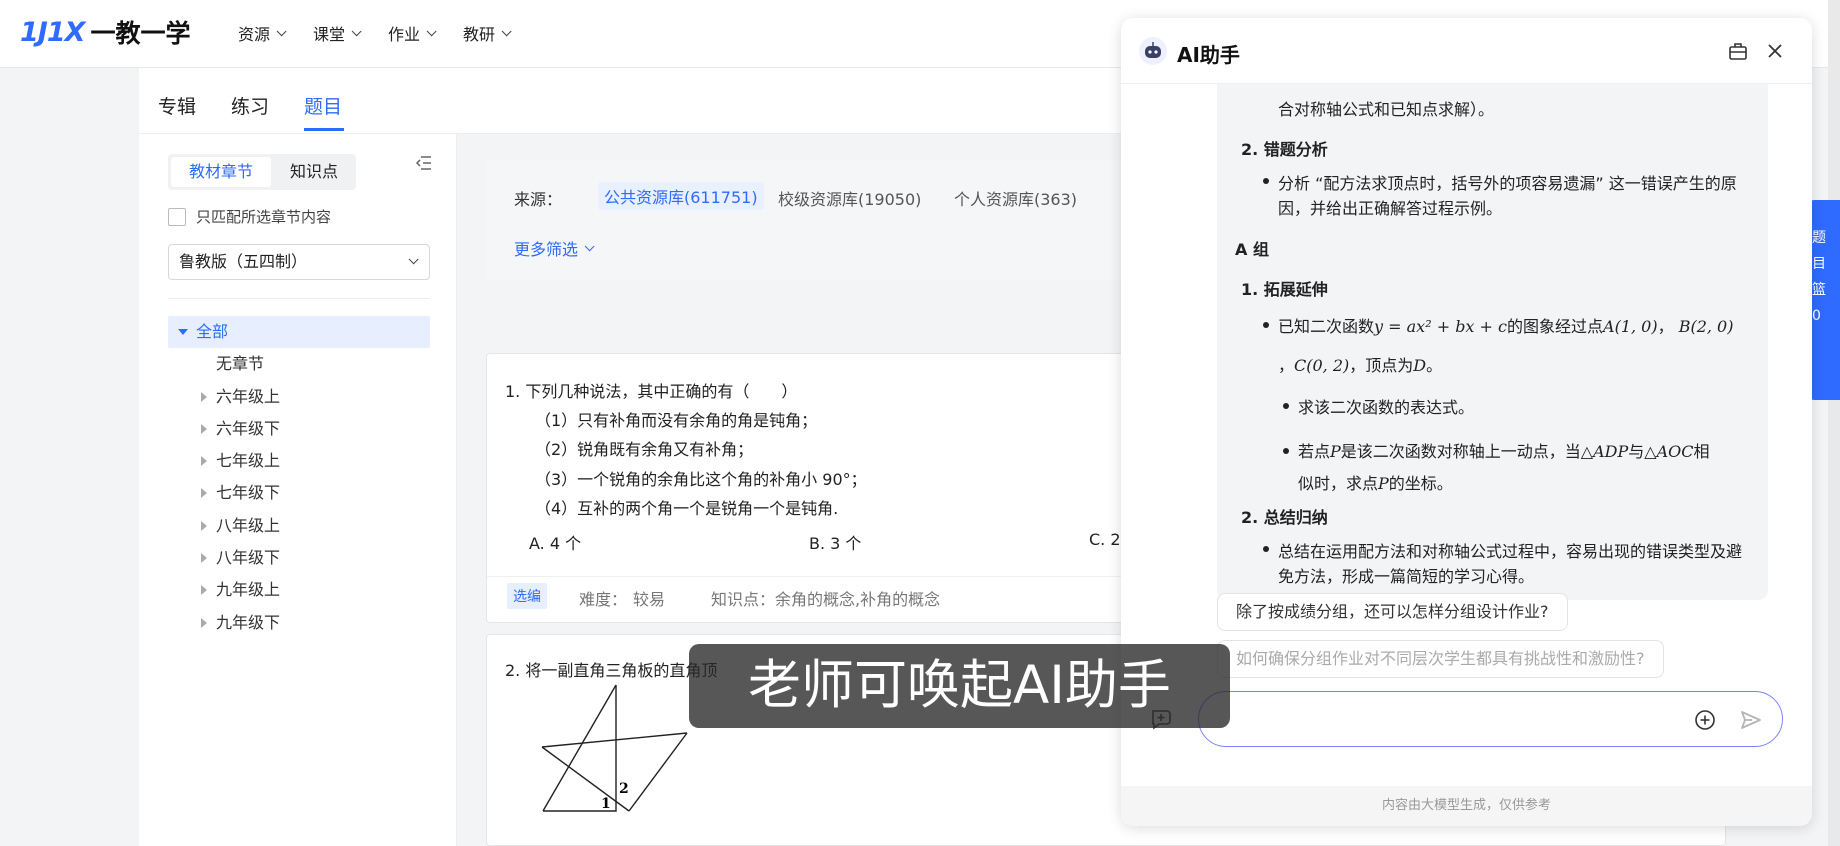 This screenshot has width=1840, height=846. I want to click on tree-node: 九年级上, so click(299, 590).